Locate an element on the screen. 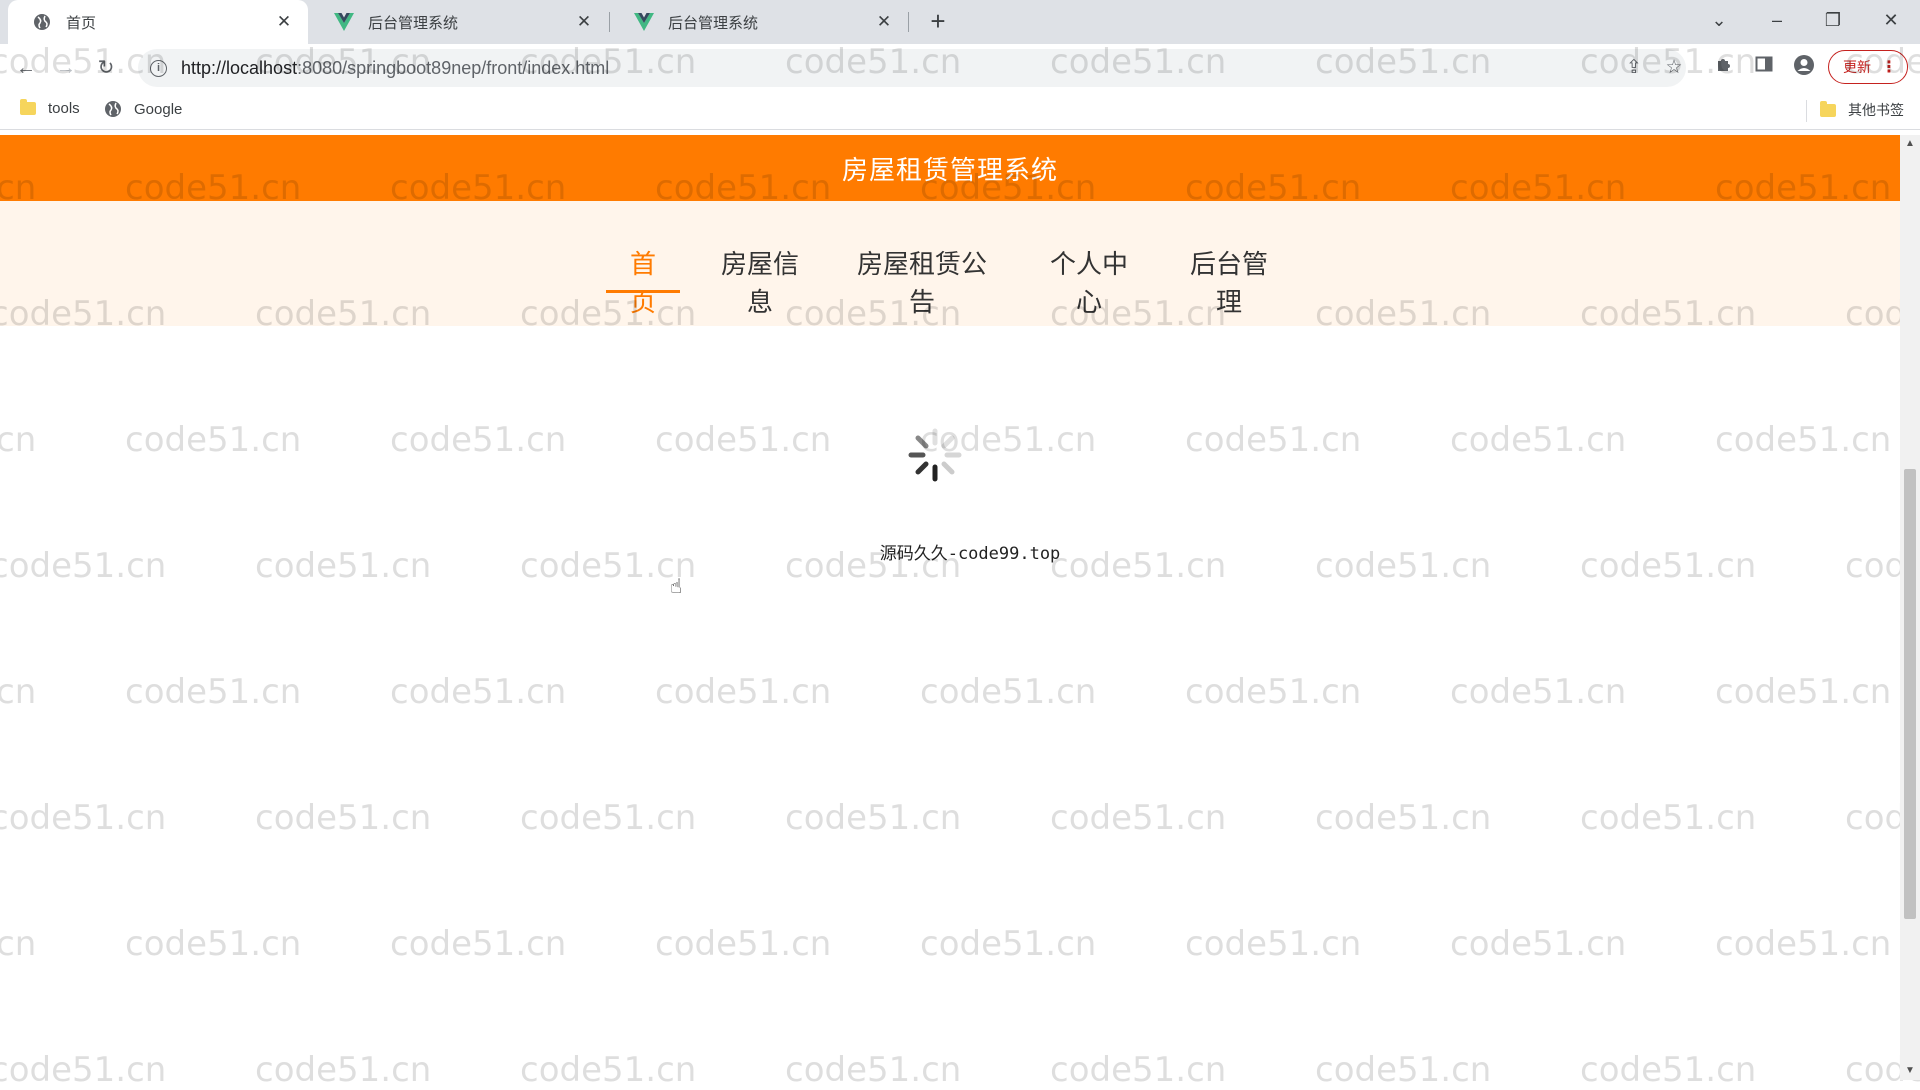  info-icon: i is located at coordinates (158, 68).